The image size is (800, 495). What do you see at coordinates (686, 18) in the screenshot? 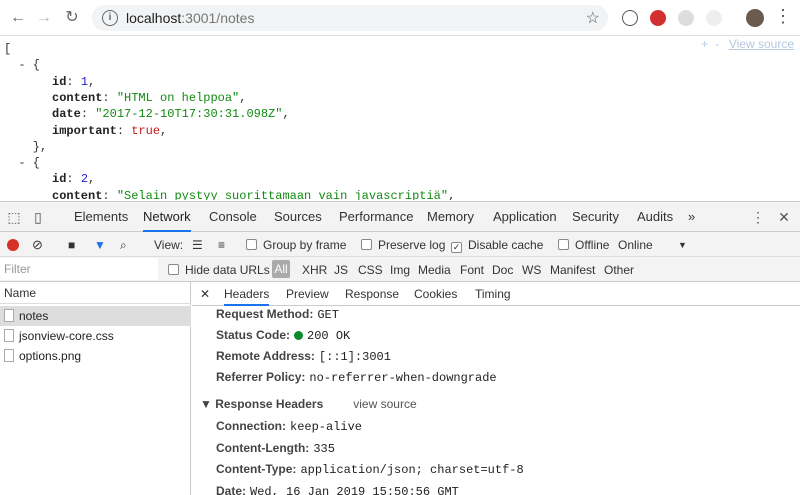
I see `extension-gray-icon` at bounding box center [686, 18].